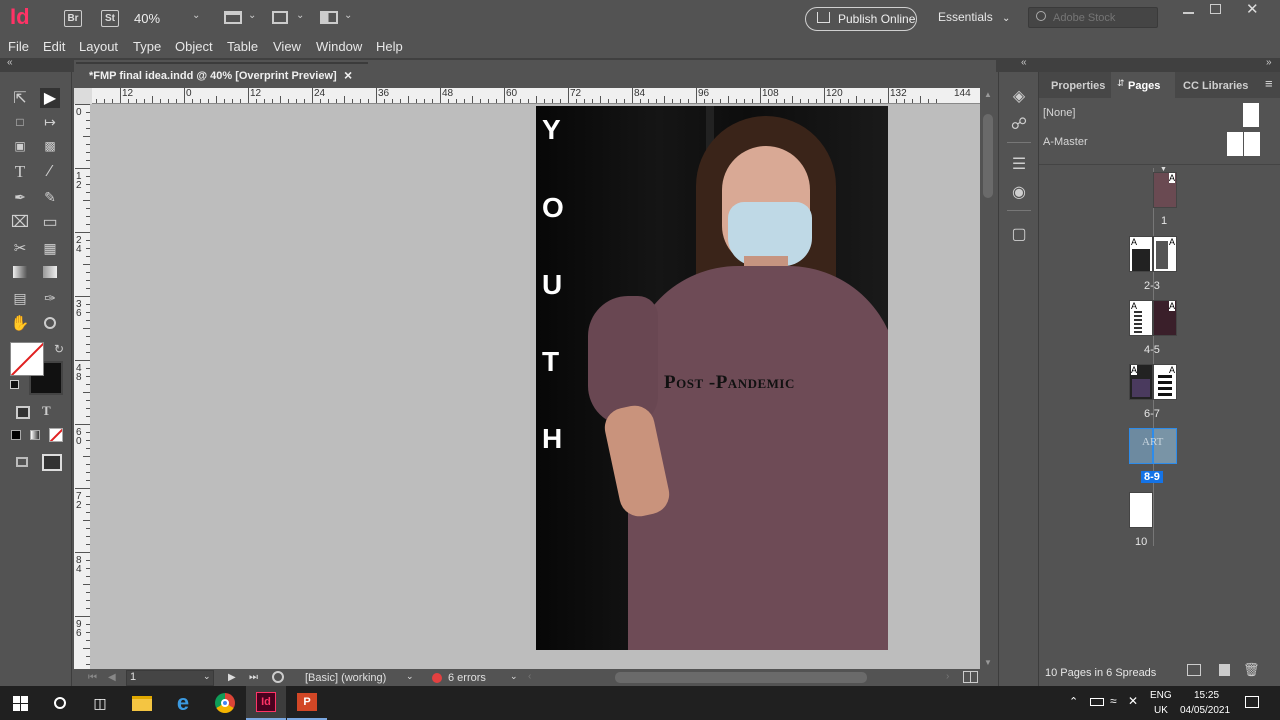 The height and width of the screenshot is (720, 1280). Describe the element at coordinates (112, 677) in the screenshot. I see `previous-page-icon: ◀` at that location.